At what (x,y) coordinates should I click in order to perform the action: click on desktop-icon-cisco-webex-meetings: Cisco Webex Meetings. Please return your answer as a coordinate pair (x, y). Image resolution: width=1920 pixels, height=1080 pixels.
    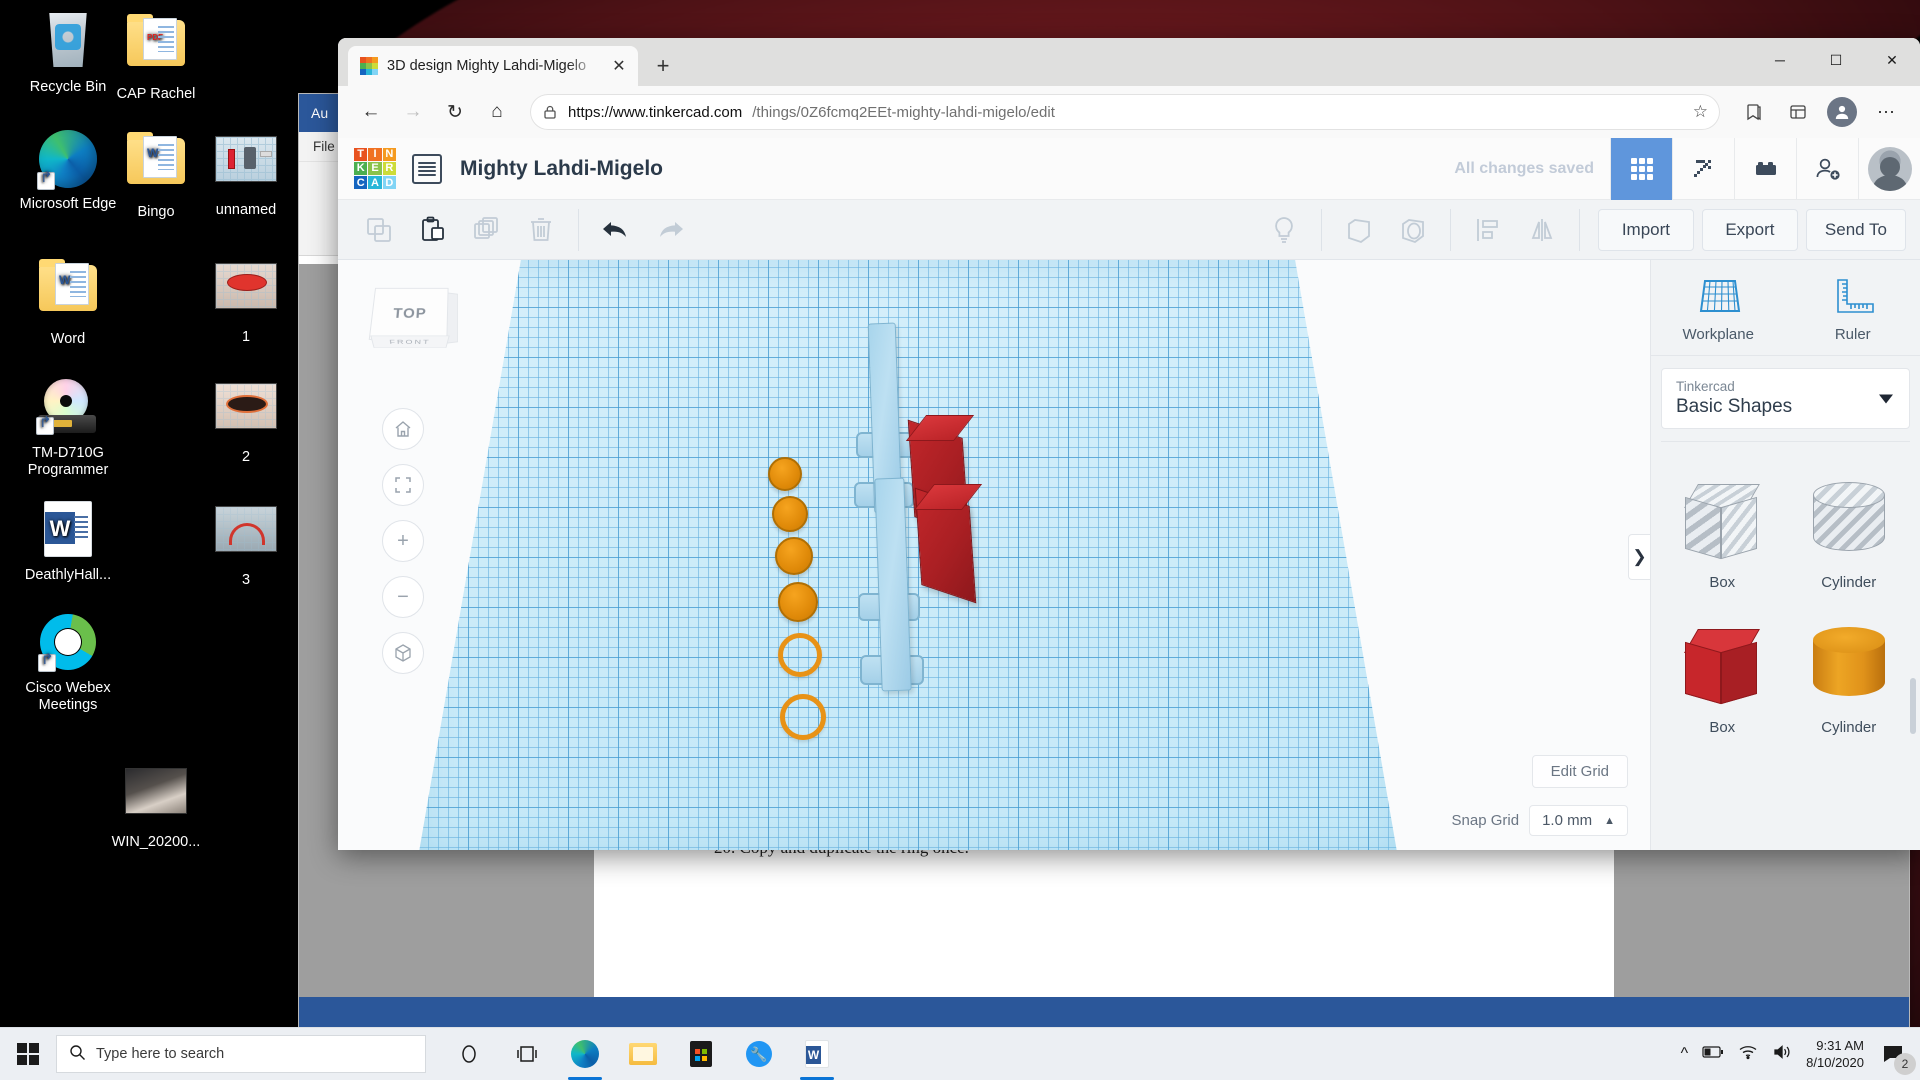
    Looking at the image, I should click on (68, 663).